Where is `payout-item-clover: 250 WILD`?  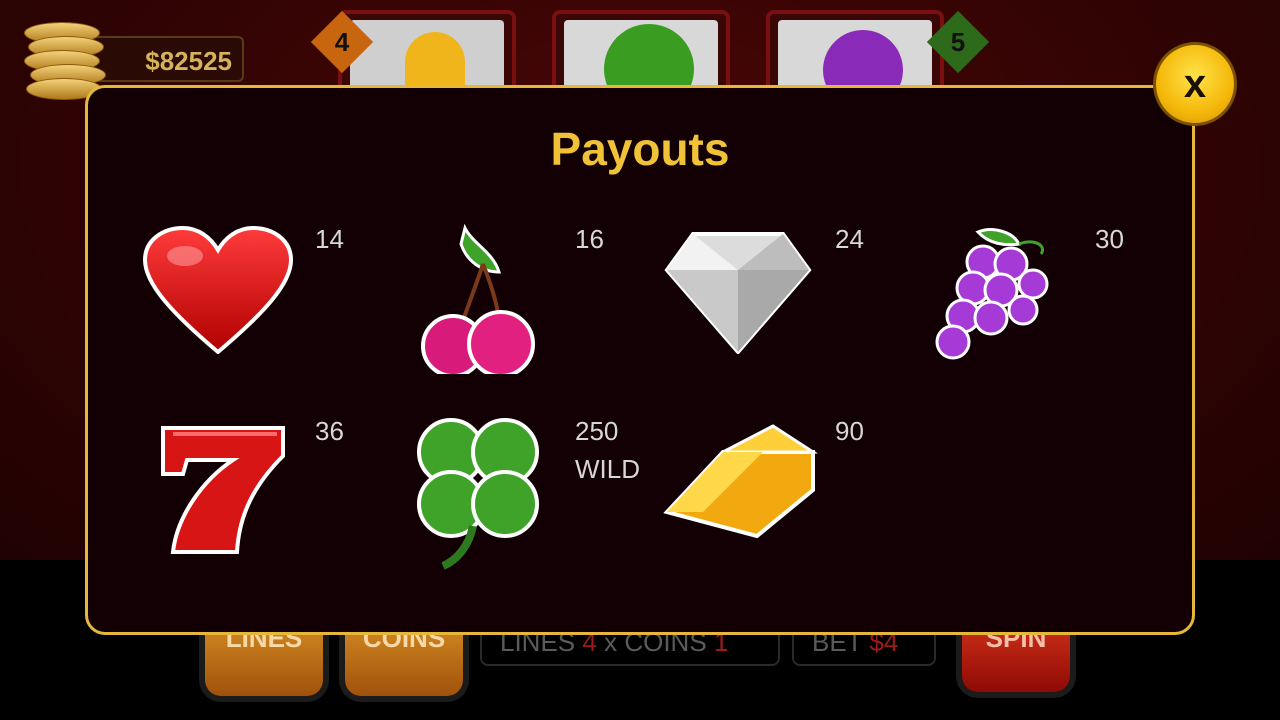
payout-item-clover: 250 WILD is located at coordinates (523, 501).